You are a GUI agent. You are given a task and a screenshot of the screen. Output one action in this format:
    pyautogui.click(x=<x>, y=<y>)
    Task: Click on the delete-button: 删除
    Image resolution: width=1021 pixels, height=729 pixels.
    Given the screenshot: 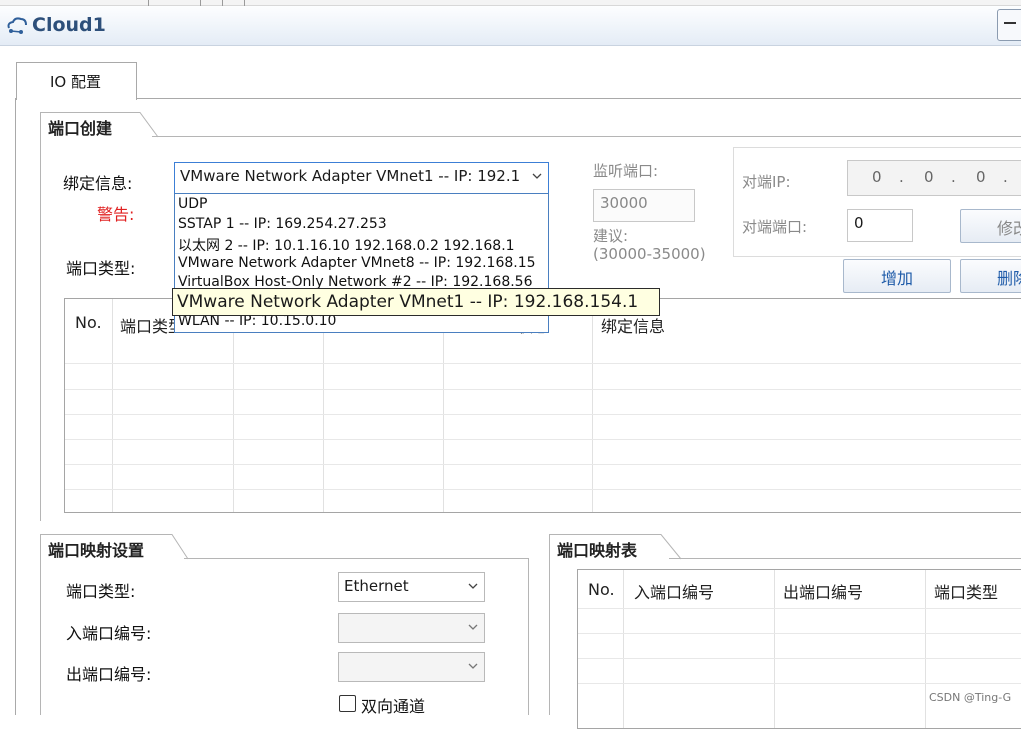 What is the action you would take?
    pyautogui.click(x=990, y=276)
    